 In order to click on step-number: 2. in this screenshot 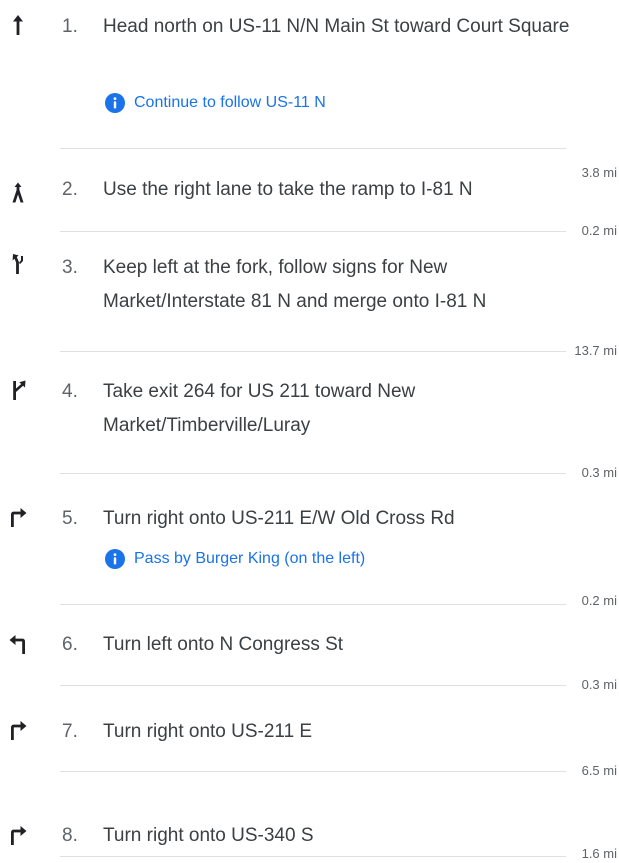, I will do `click(70, 189)`.